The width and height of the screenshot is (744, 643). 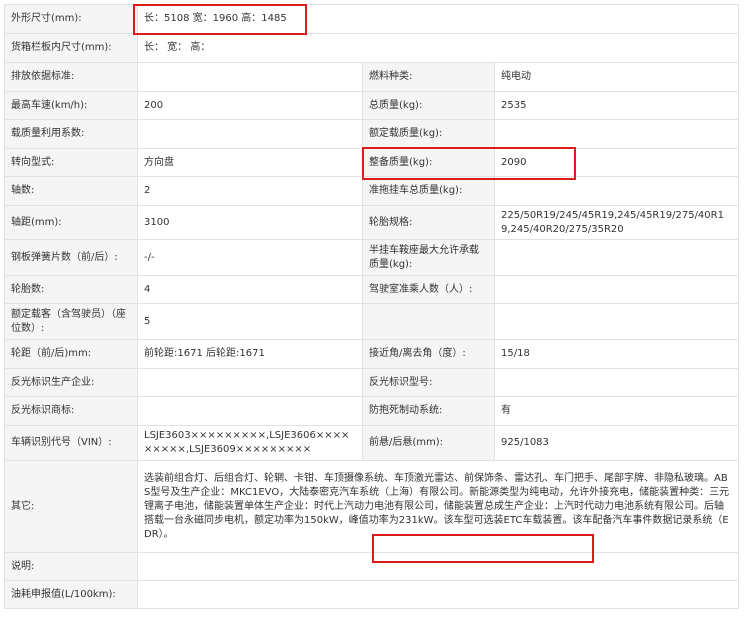 What do you see at coordinates (71, 19) in the screenshot?
I see `spec-label: 外形尺寸(mm):` at bounding box center [71, 19].